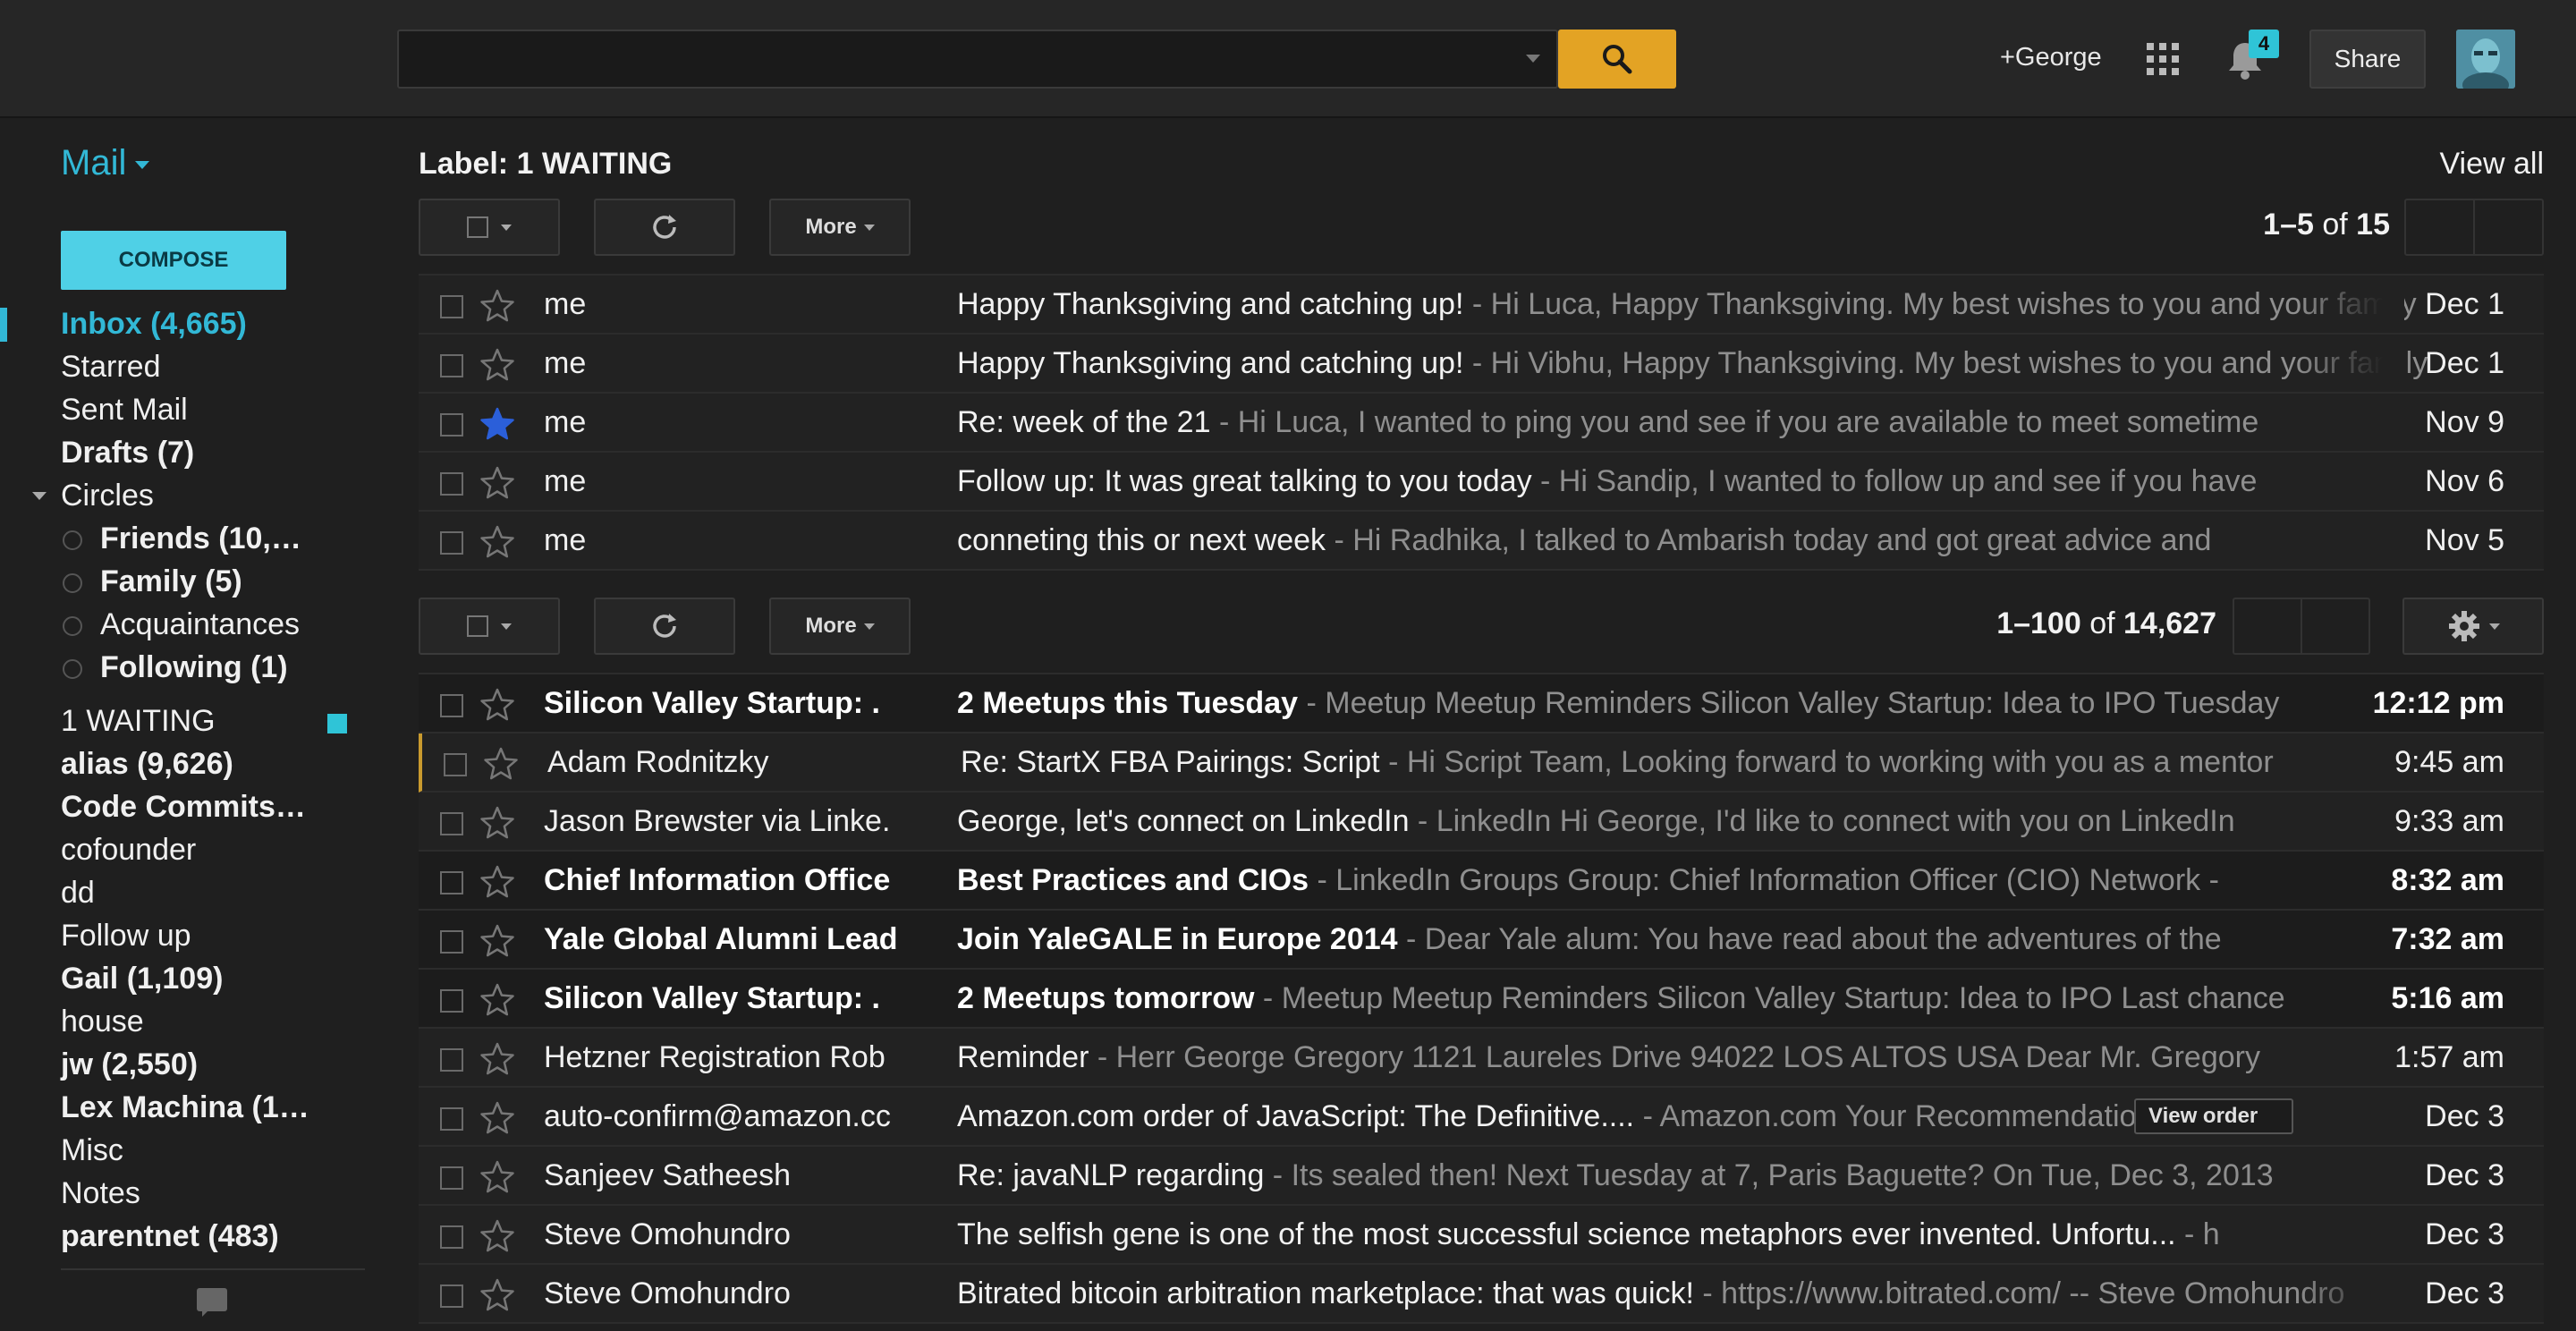 The height and width of the screenshot is (1331, 2576). Describe the element at coordinates (188, 496) in the screenshot. I see `sidebar-item-circles: Circles` at that location.